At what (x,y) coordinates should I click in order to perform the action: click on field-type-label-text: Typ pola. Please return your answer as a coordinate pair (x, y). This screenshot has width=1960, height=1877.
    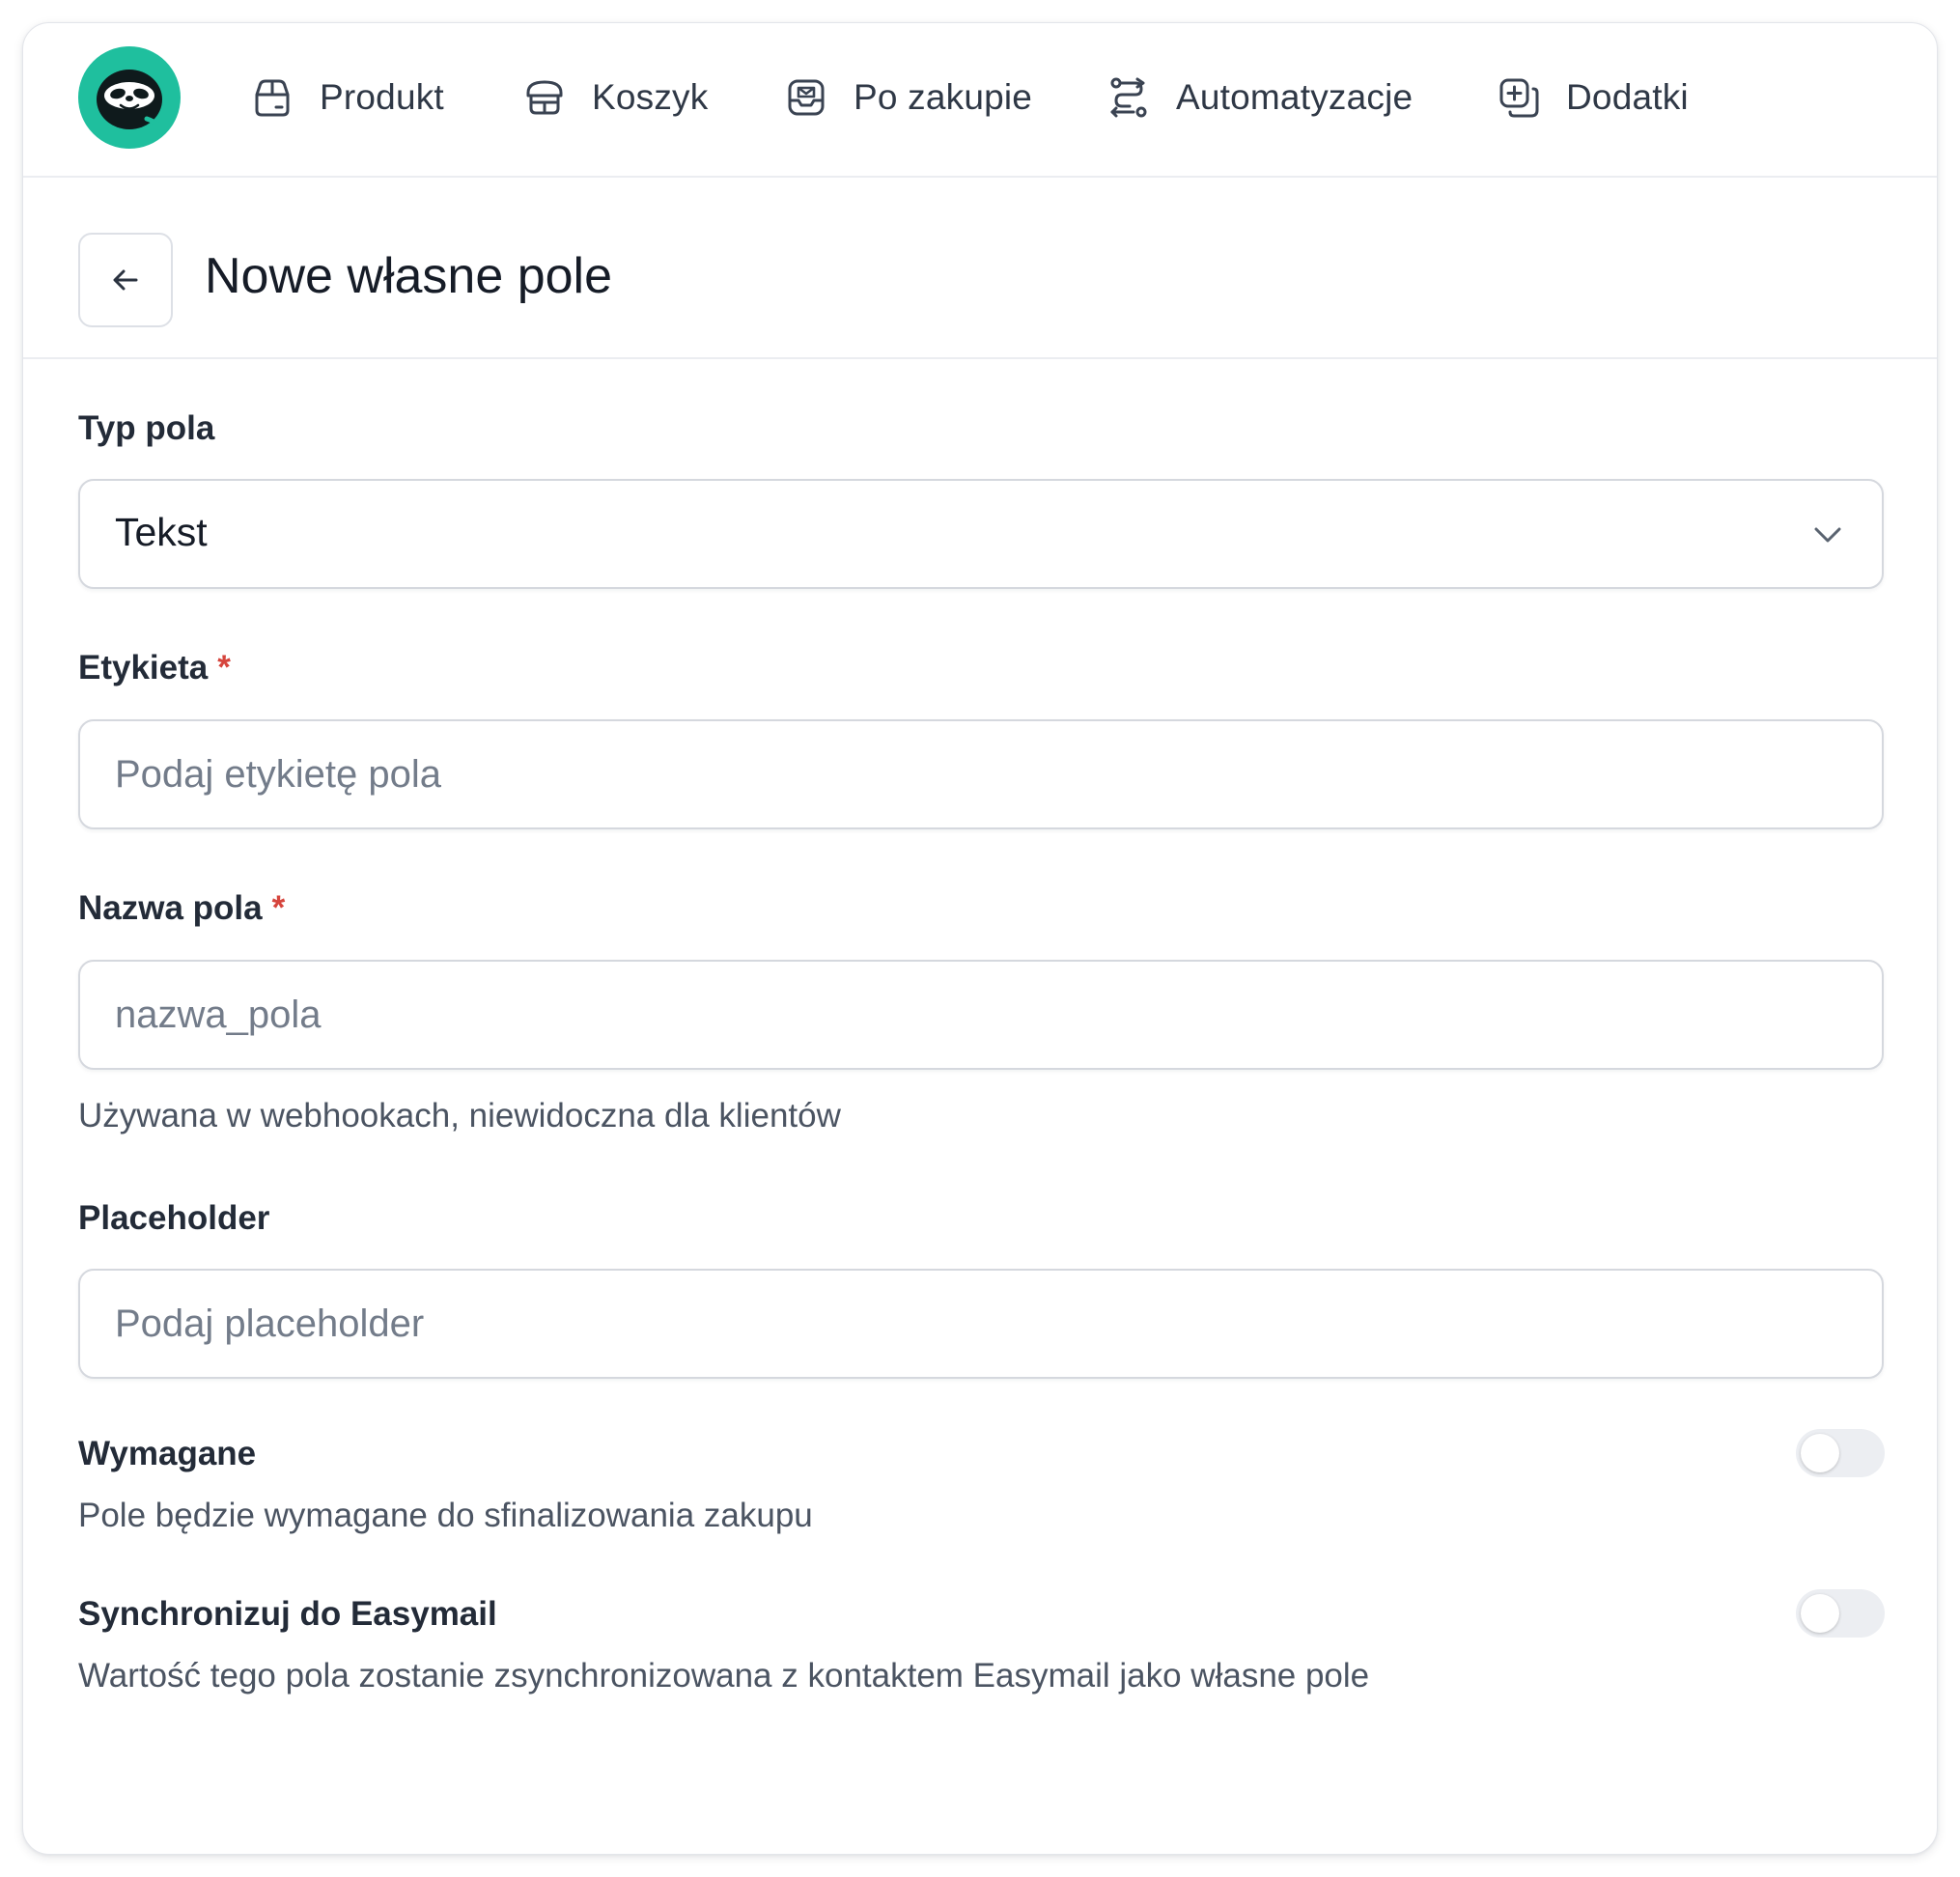
    Looking at the image, I should click on (146, 428).